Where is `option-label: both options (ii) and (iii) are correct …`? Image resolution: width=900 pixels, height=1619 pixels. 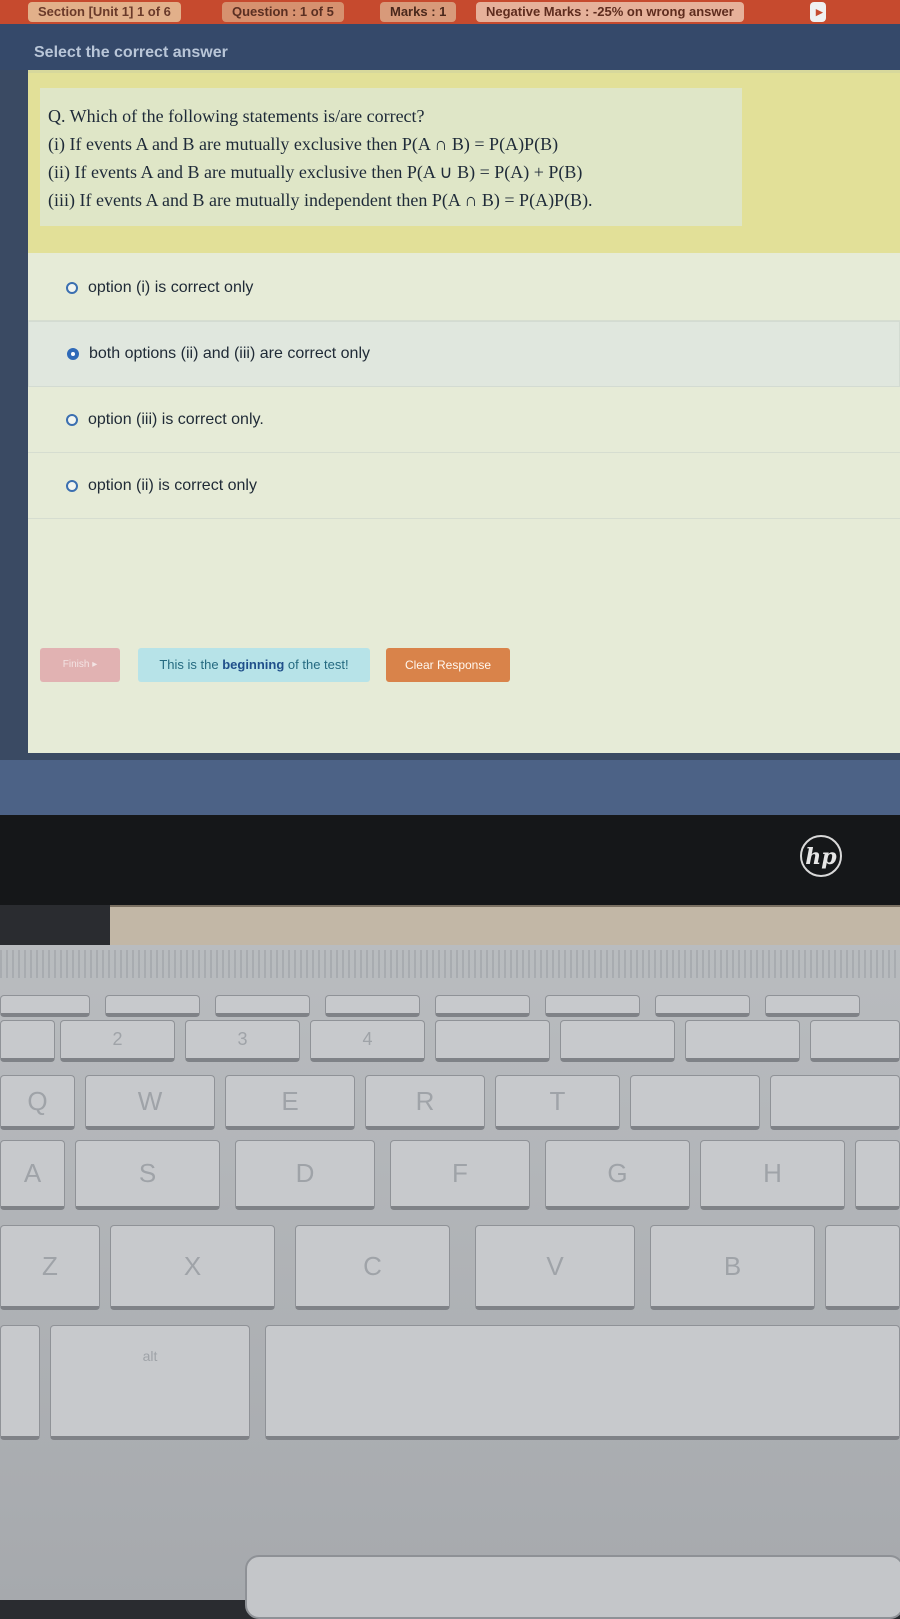 option-label: both options (ii) and (iii) are correct … is located at coordinates (230, 353).